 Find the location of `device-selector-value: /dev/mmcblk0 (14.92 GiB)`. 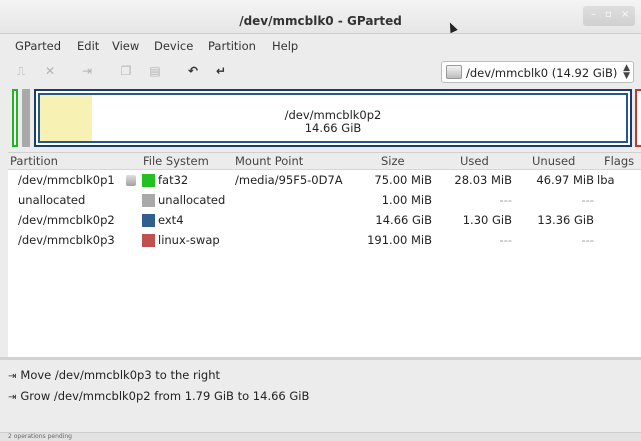

device-selector-value: /dev/mmcblk0 (14.92 GiB) is located at coordinates (542, 73).